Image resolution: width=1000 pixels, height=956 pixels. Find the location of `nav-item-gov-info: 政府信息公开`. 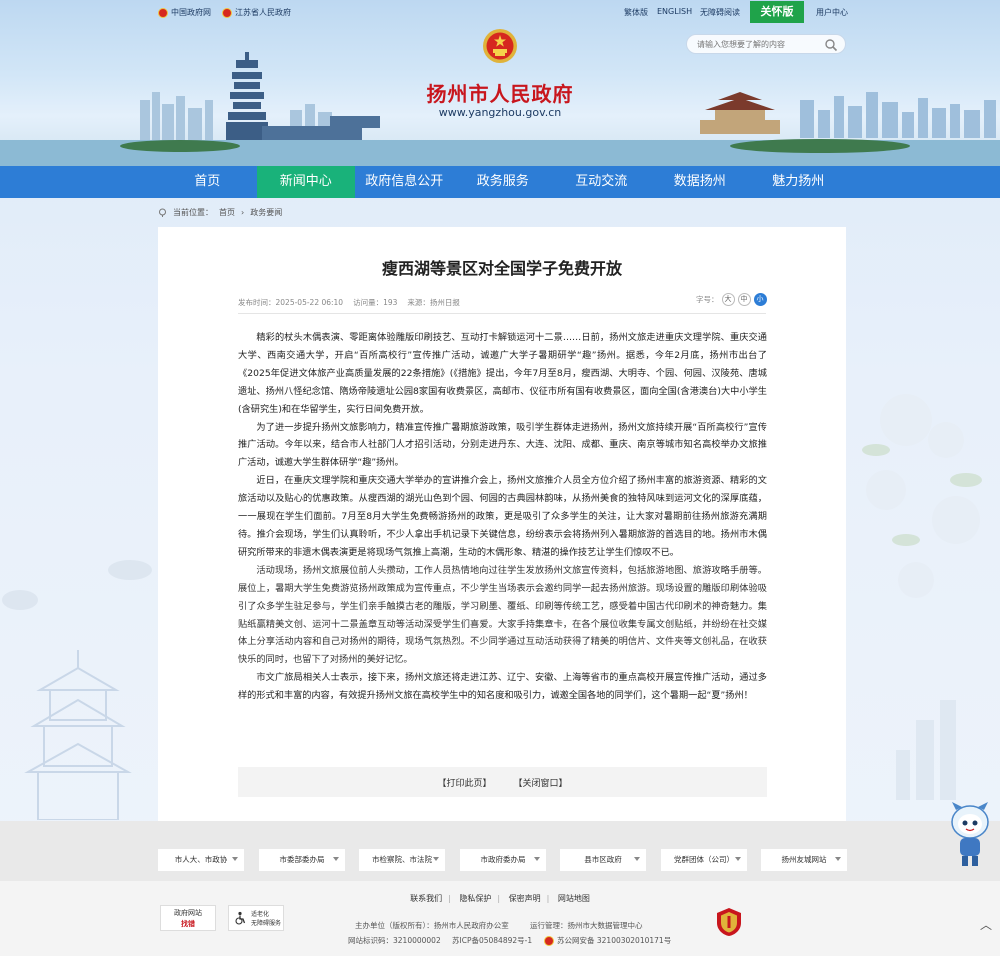

nav-item-gov-info: 政府信息公开 is located at coordinates (404, 182).